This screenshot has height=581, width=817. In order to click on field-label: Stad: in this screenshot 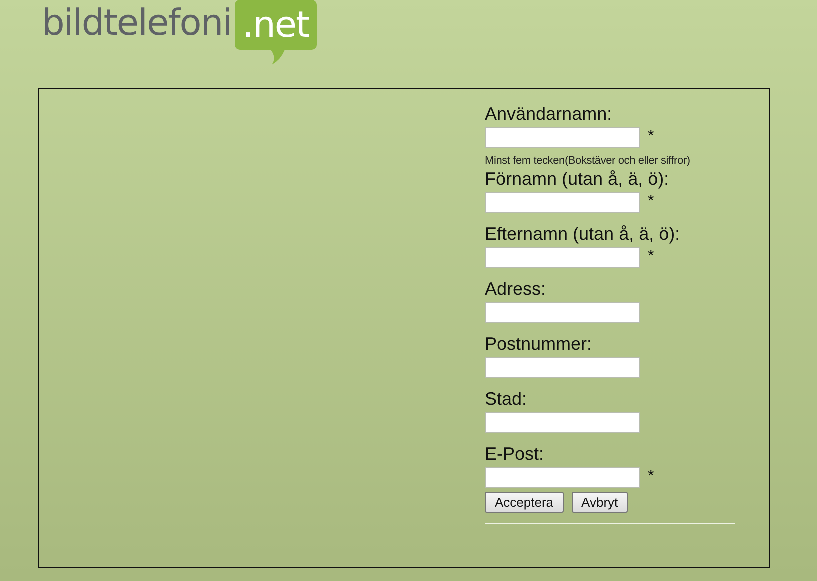, I will do `click(506, 399)`.